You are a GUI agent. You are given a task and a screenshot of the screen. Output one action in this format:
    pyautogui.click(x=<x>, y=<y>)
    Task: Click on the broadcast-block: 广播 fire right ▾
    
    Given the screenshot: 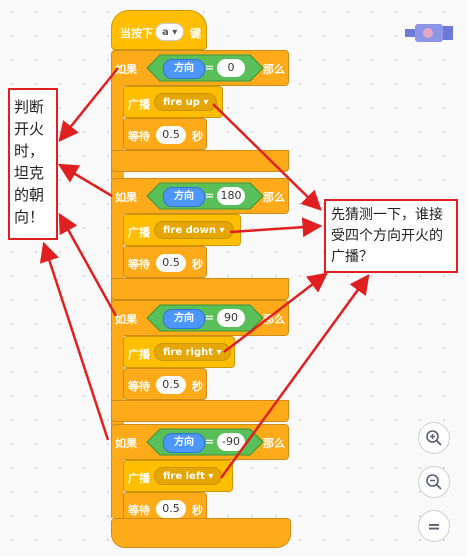 What is the action you would take?
    pyautogui.click(x=179, y=352)
    